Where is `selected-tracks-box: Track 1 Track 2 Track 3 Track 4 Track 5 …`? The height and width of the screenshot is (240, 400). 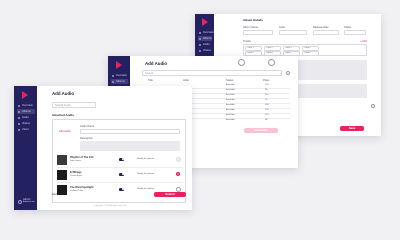 selected-tracks-box: Track 1 Track 2 Track 3 Track 4 Track 5 … is located at coordinates (305, 50).